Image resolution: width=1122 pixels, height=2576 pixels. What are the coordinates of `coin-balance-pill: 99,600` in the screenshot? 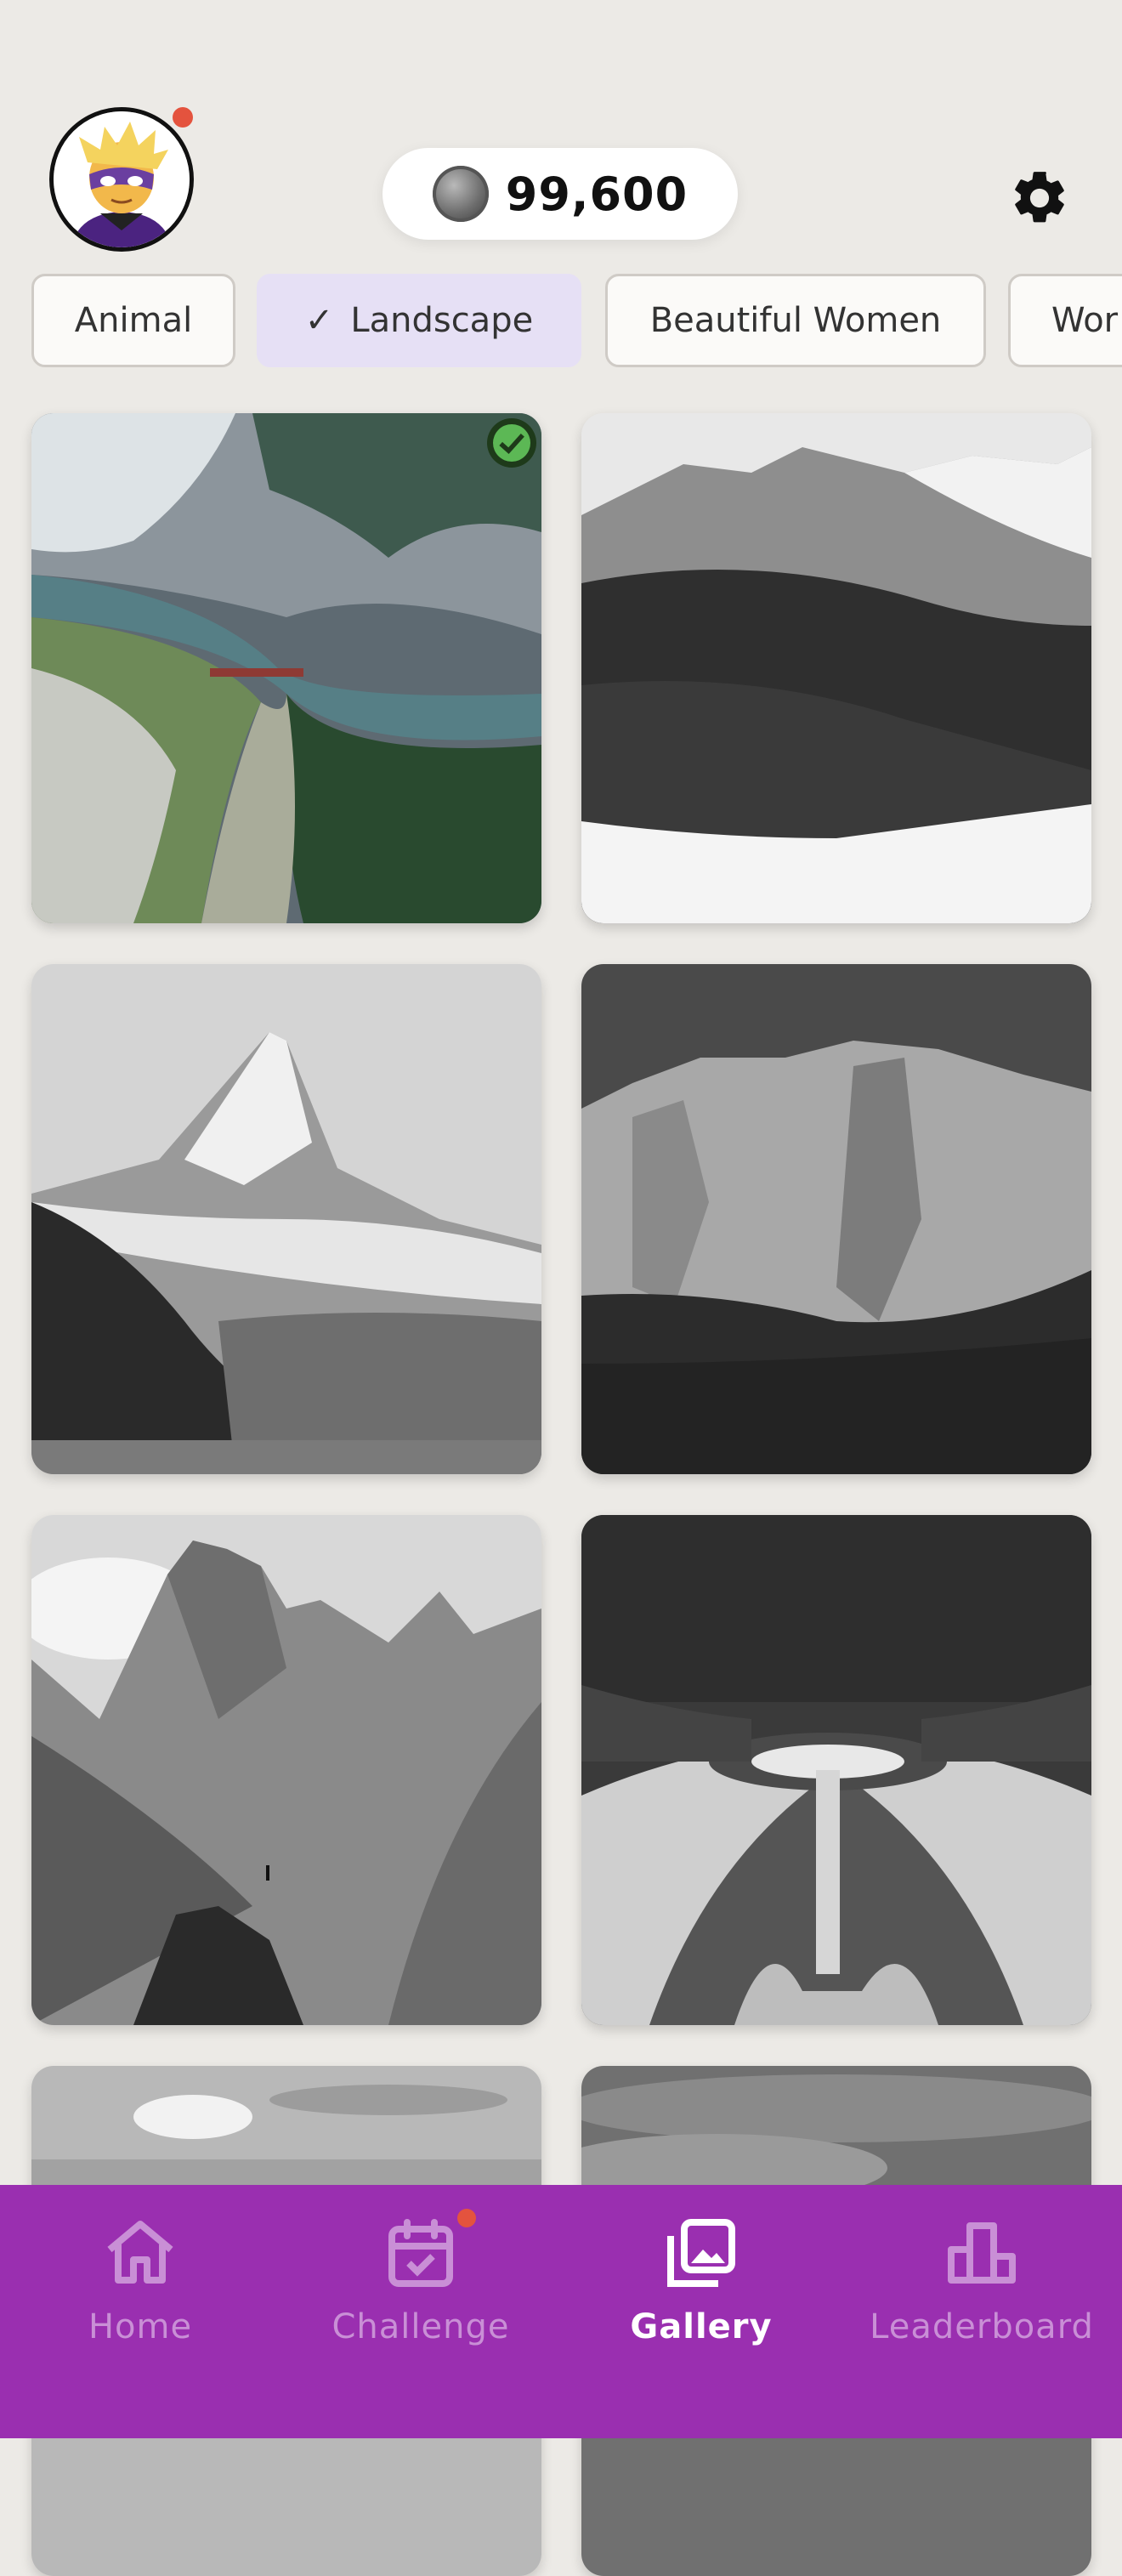 It's located at (560, 194).